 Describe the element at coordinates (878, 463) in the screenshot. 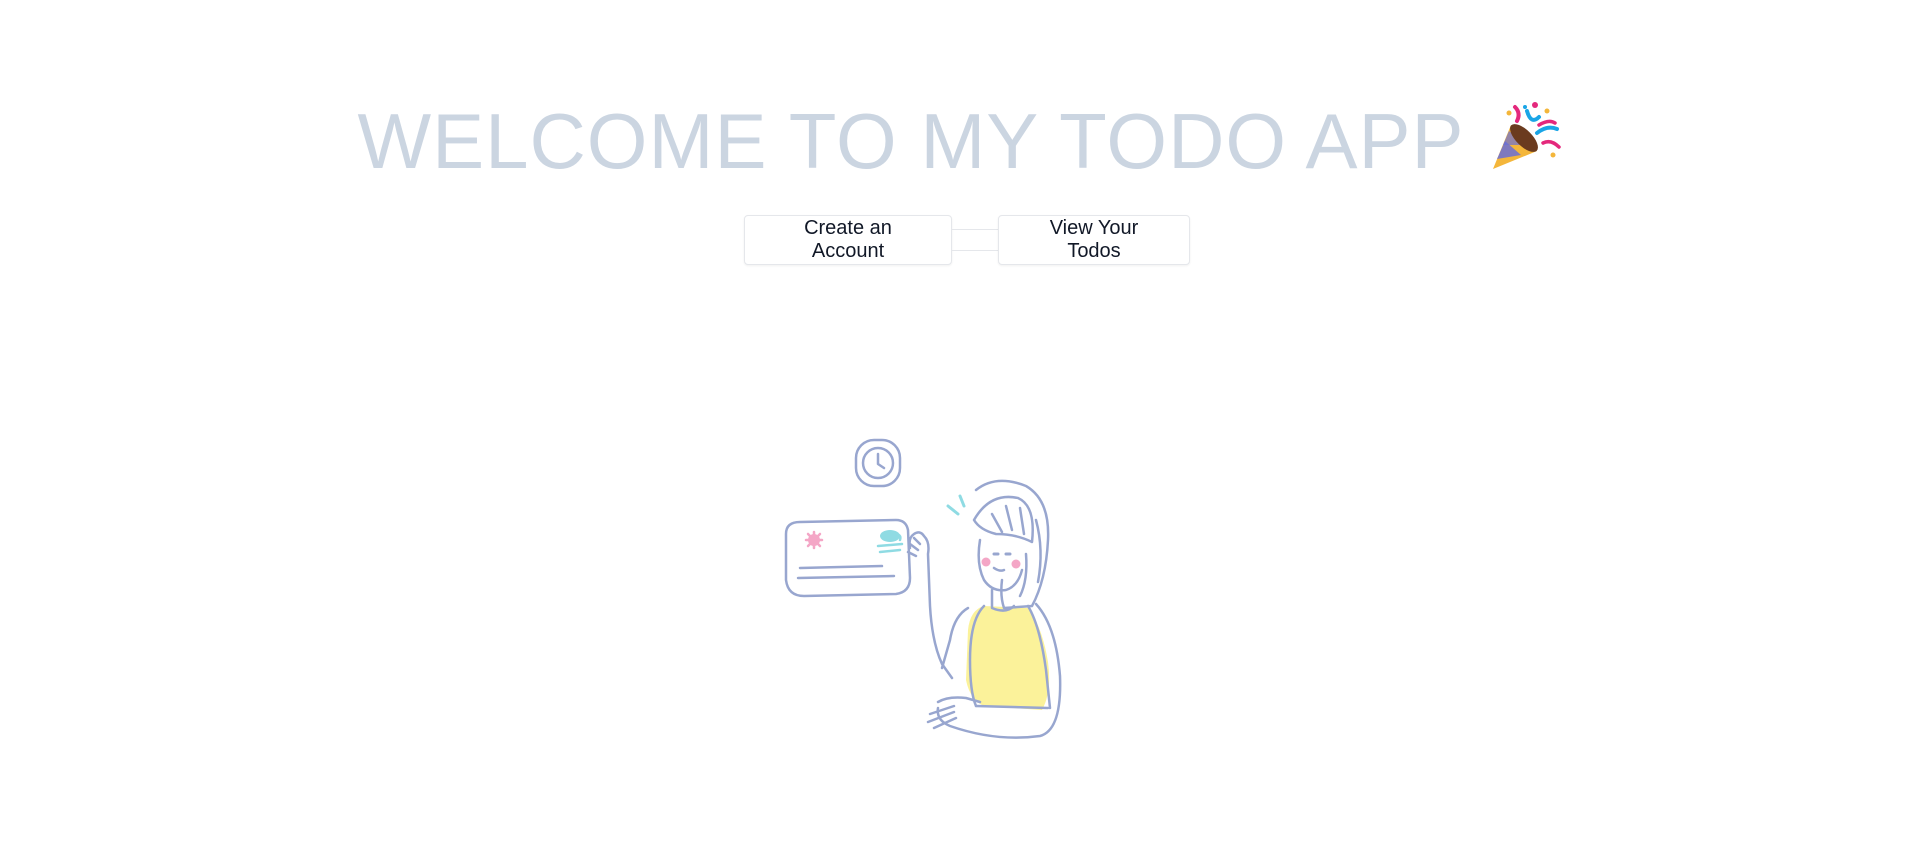

I see `clock-icon` at that location.